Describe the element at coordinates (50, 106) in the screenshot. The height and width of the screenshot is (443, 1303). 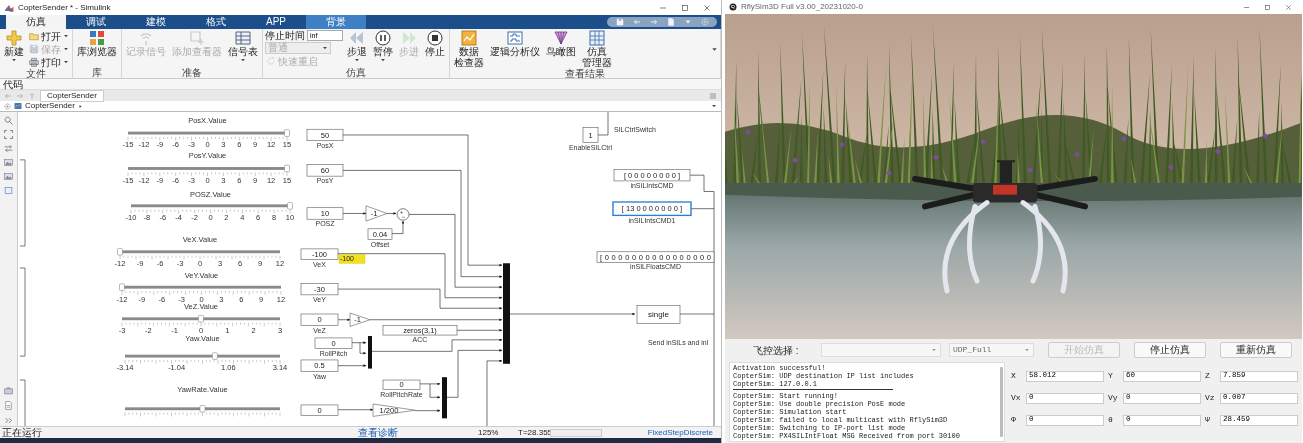
I see `breadcrumb: CopterSender` at that location.